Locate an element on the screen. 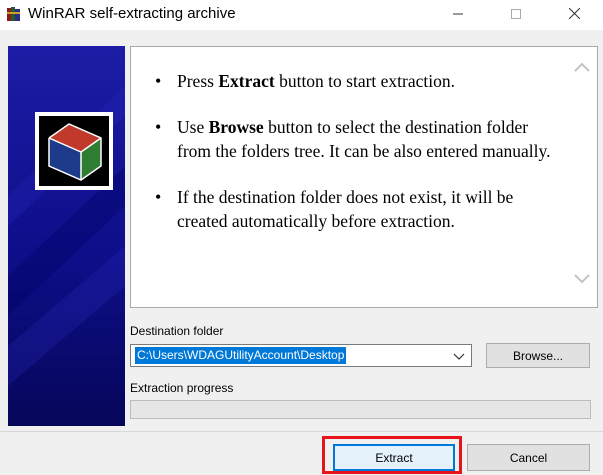 Image resolution: width=603 pixels, height=475 pixels. maximize-button is located at coordinates (516, 15).